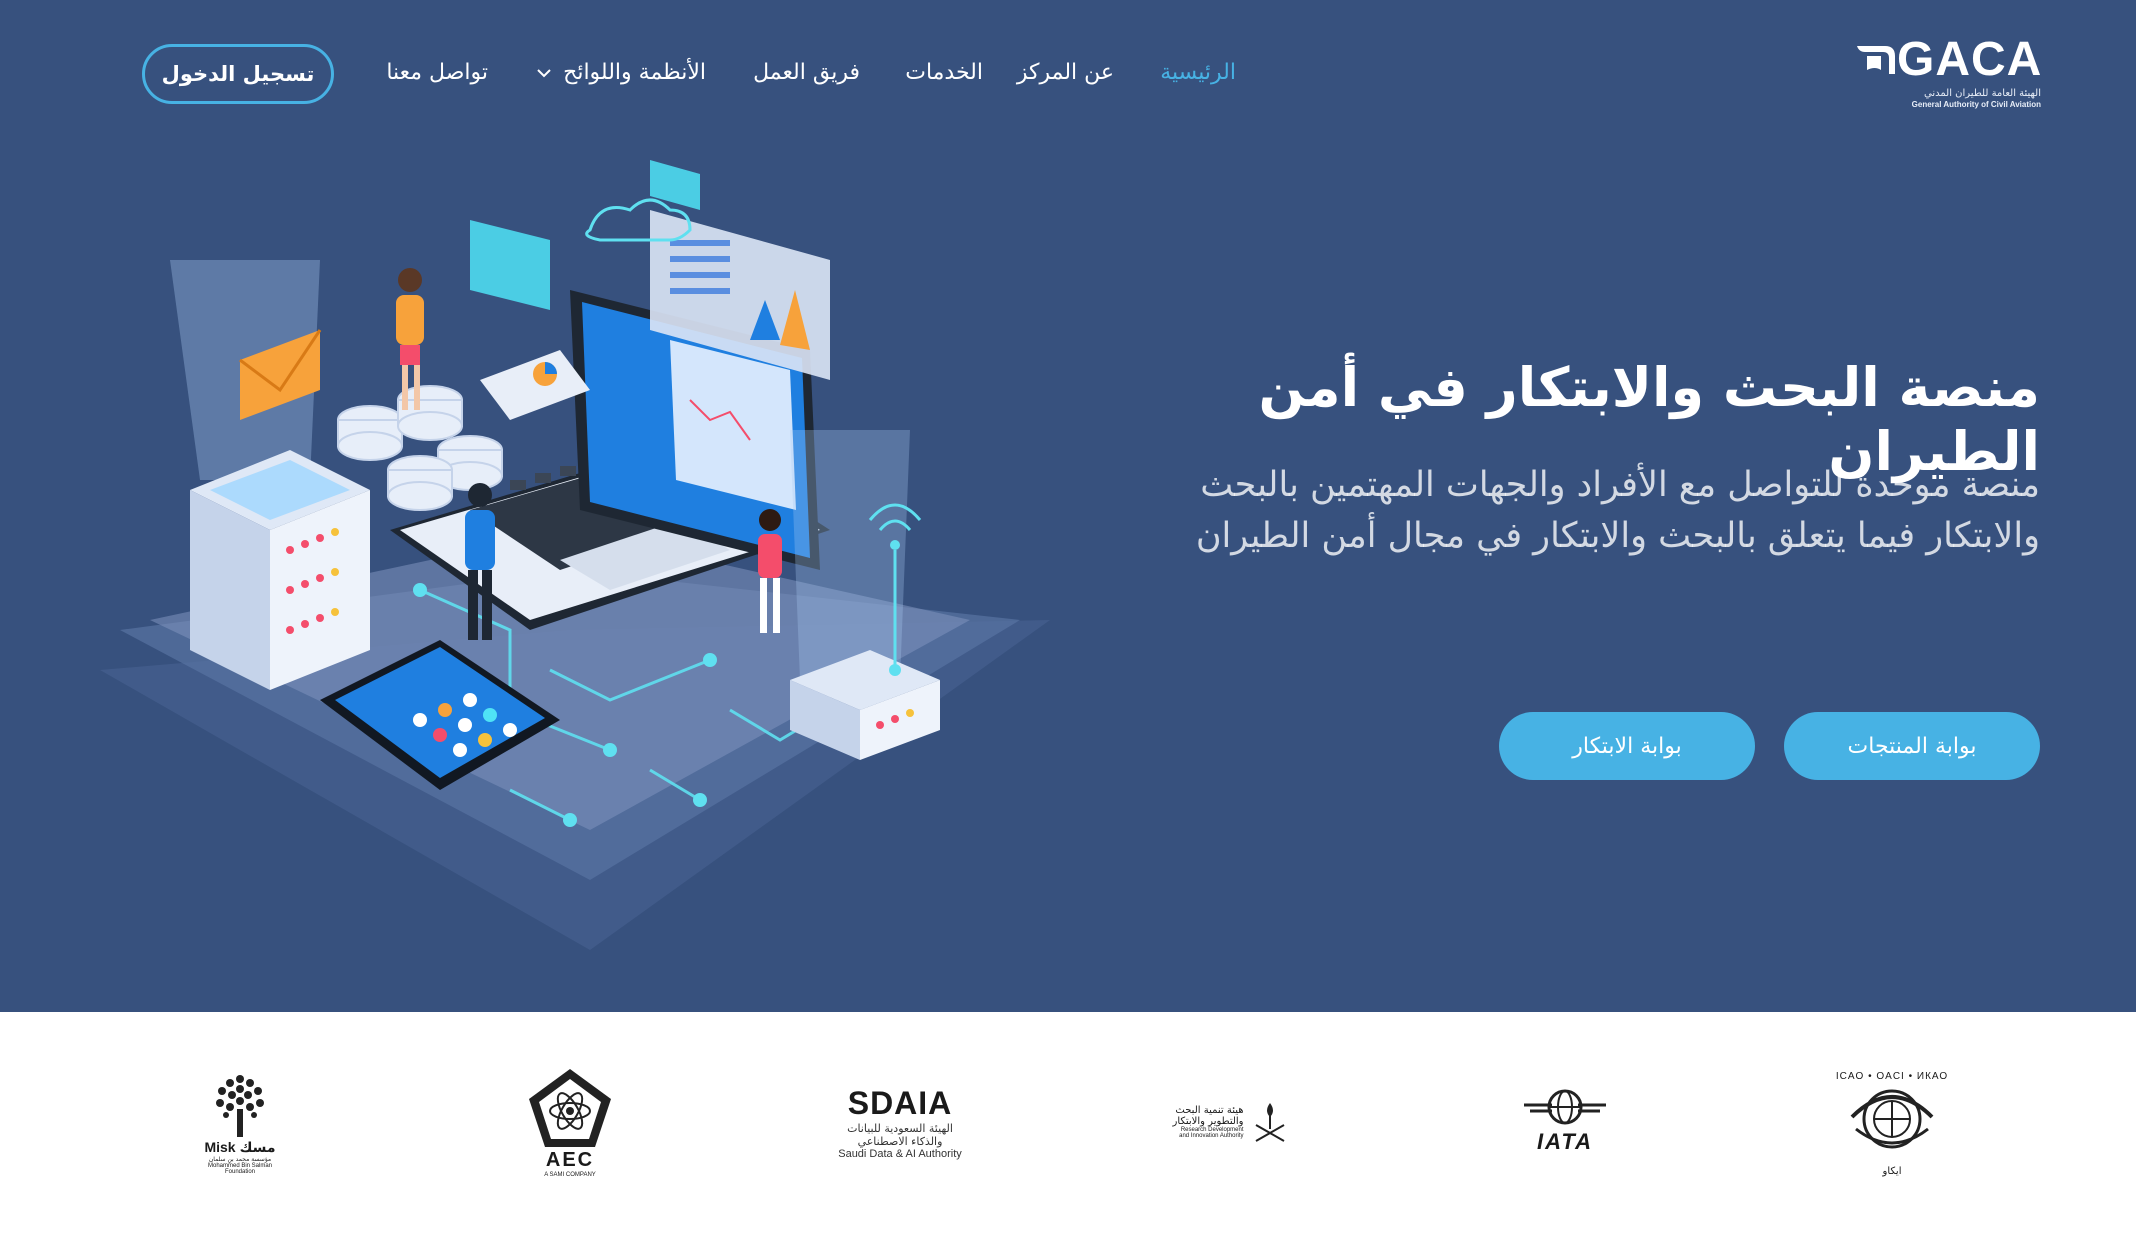 This screenshot has width=2136, height=1237. What do you see at coordinates (570, 1107) in the screenshot?
I see `aec-atom-icon` at bounding box center [570, 1107].